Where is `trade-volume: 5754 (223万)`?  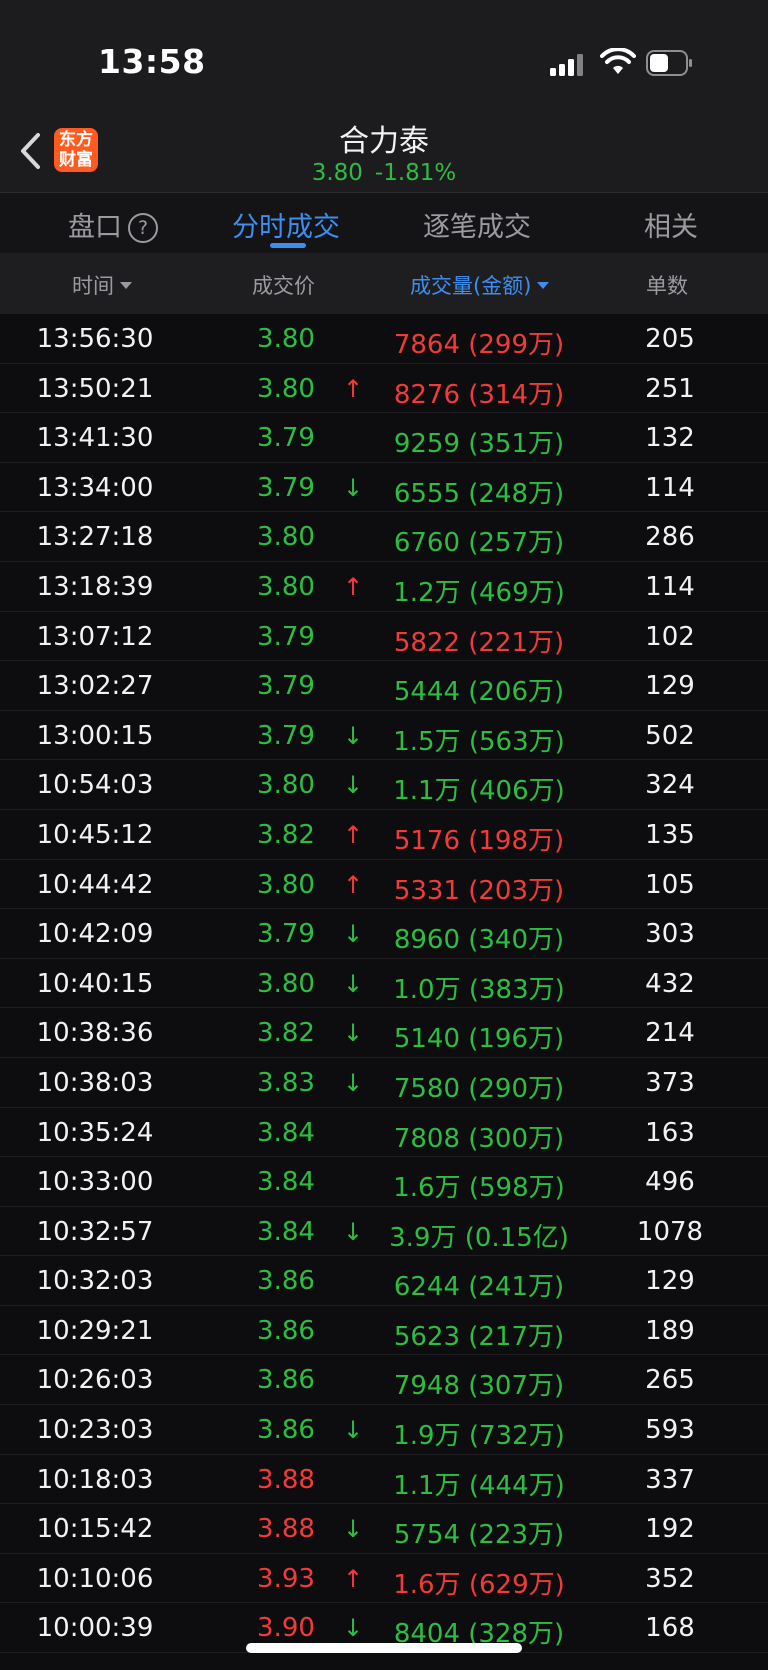
trade-volume: 5754 (223万) is located at coordinates (479, 1535).